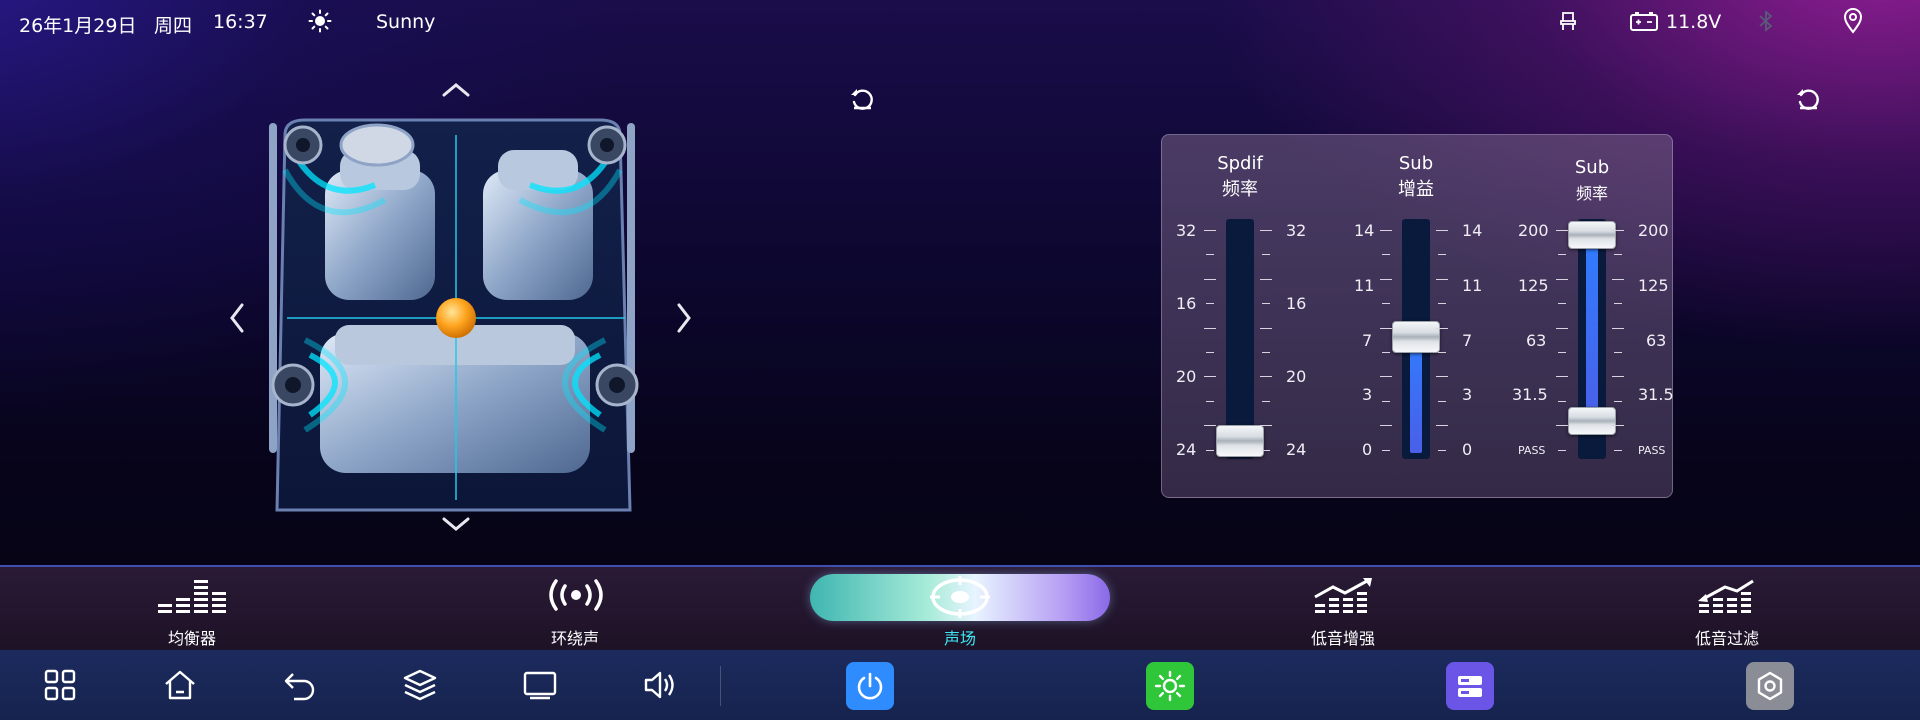 The height and width of the screenshot is (720, 1920). I want to click on screen-icon, so click(540, 685).